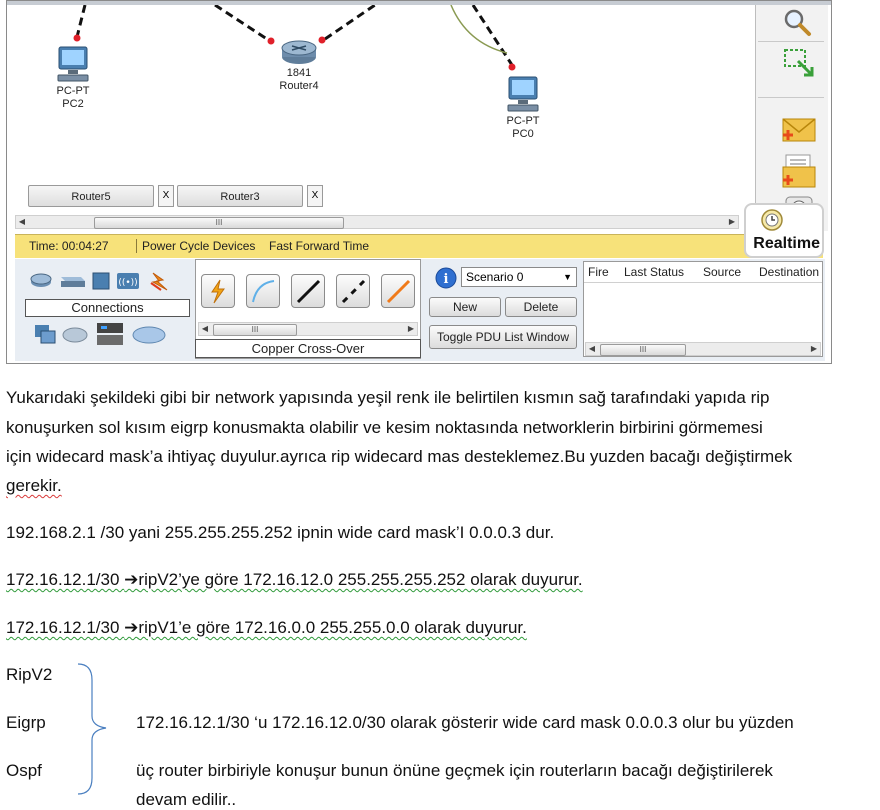  I want to click on wan-emulation-category-icon, so click(75, 335).